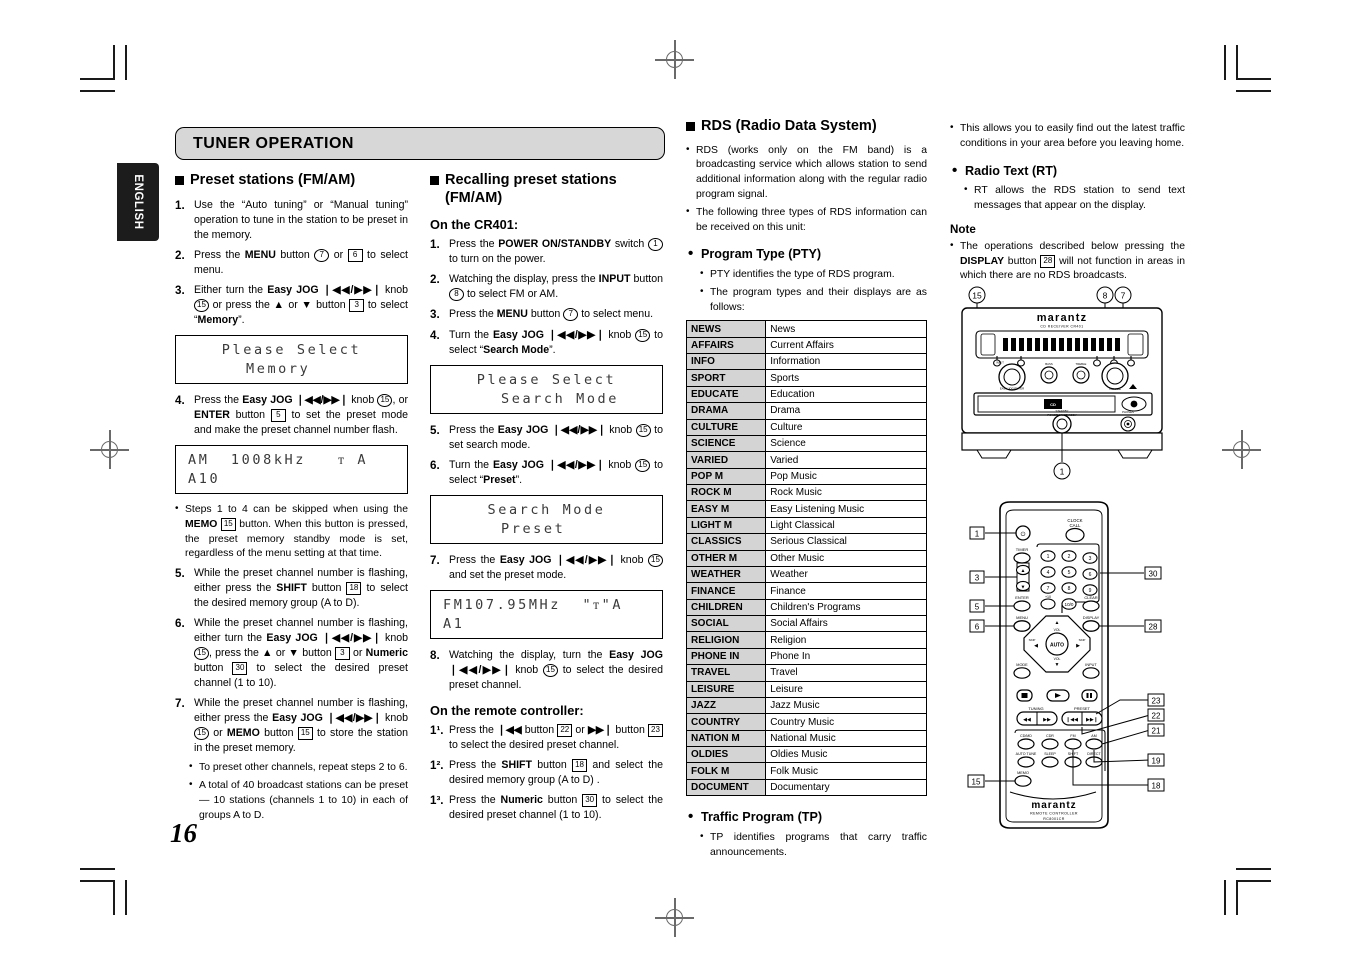 The image size is (1351, 954). I want to click on pty-description: Rock Music, so click(846, 493).